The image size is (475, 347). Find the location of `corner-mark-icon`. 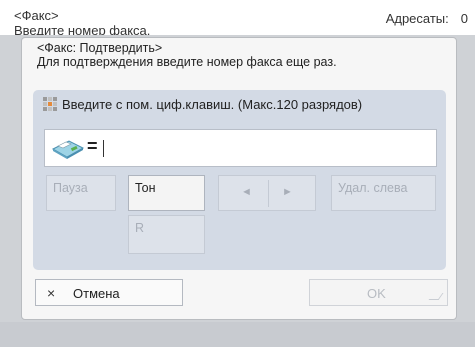

corner-mark-icon is located at coordinates (436, 296).